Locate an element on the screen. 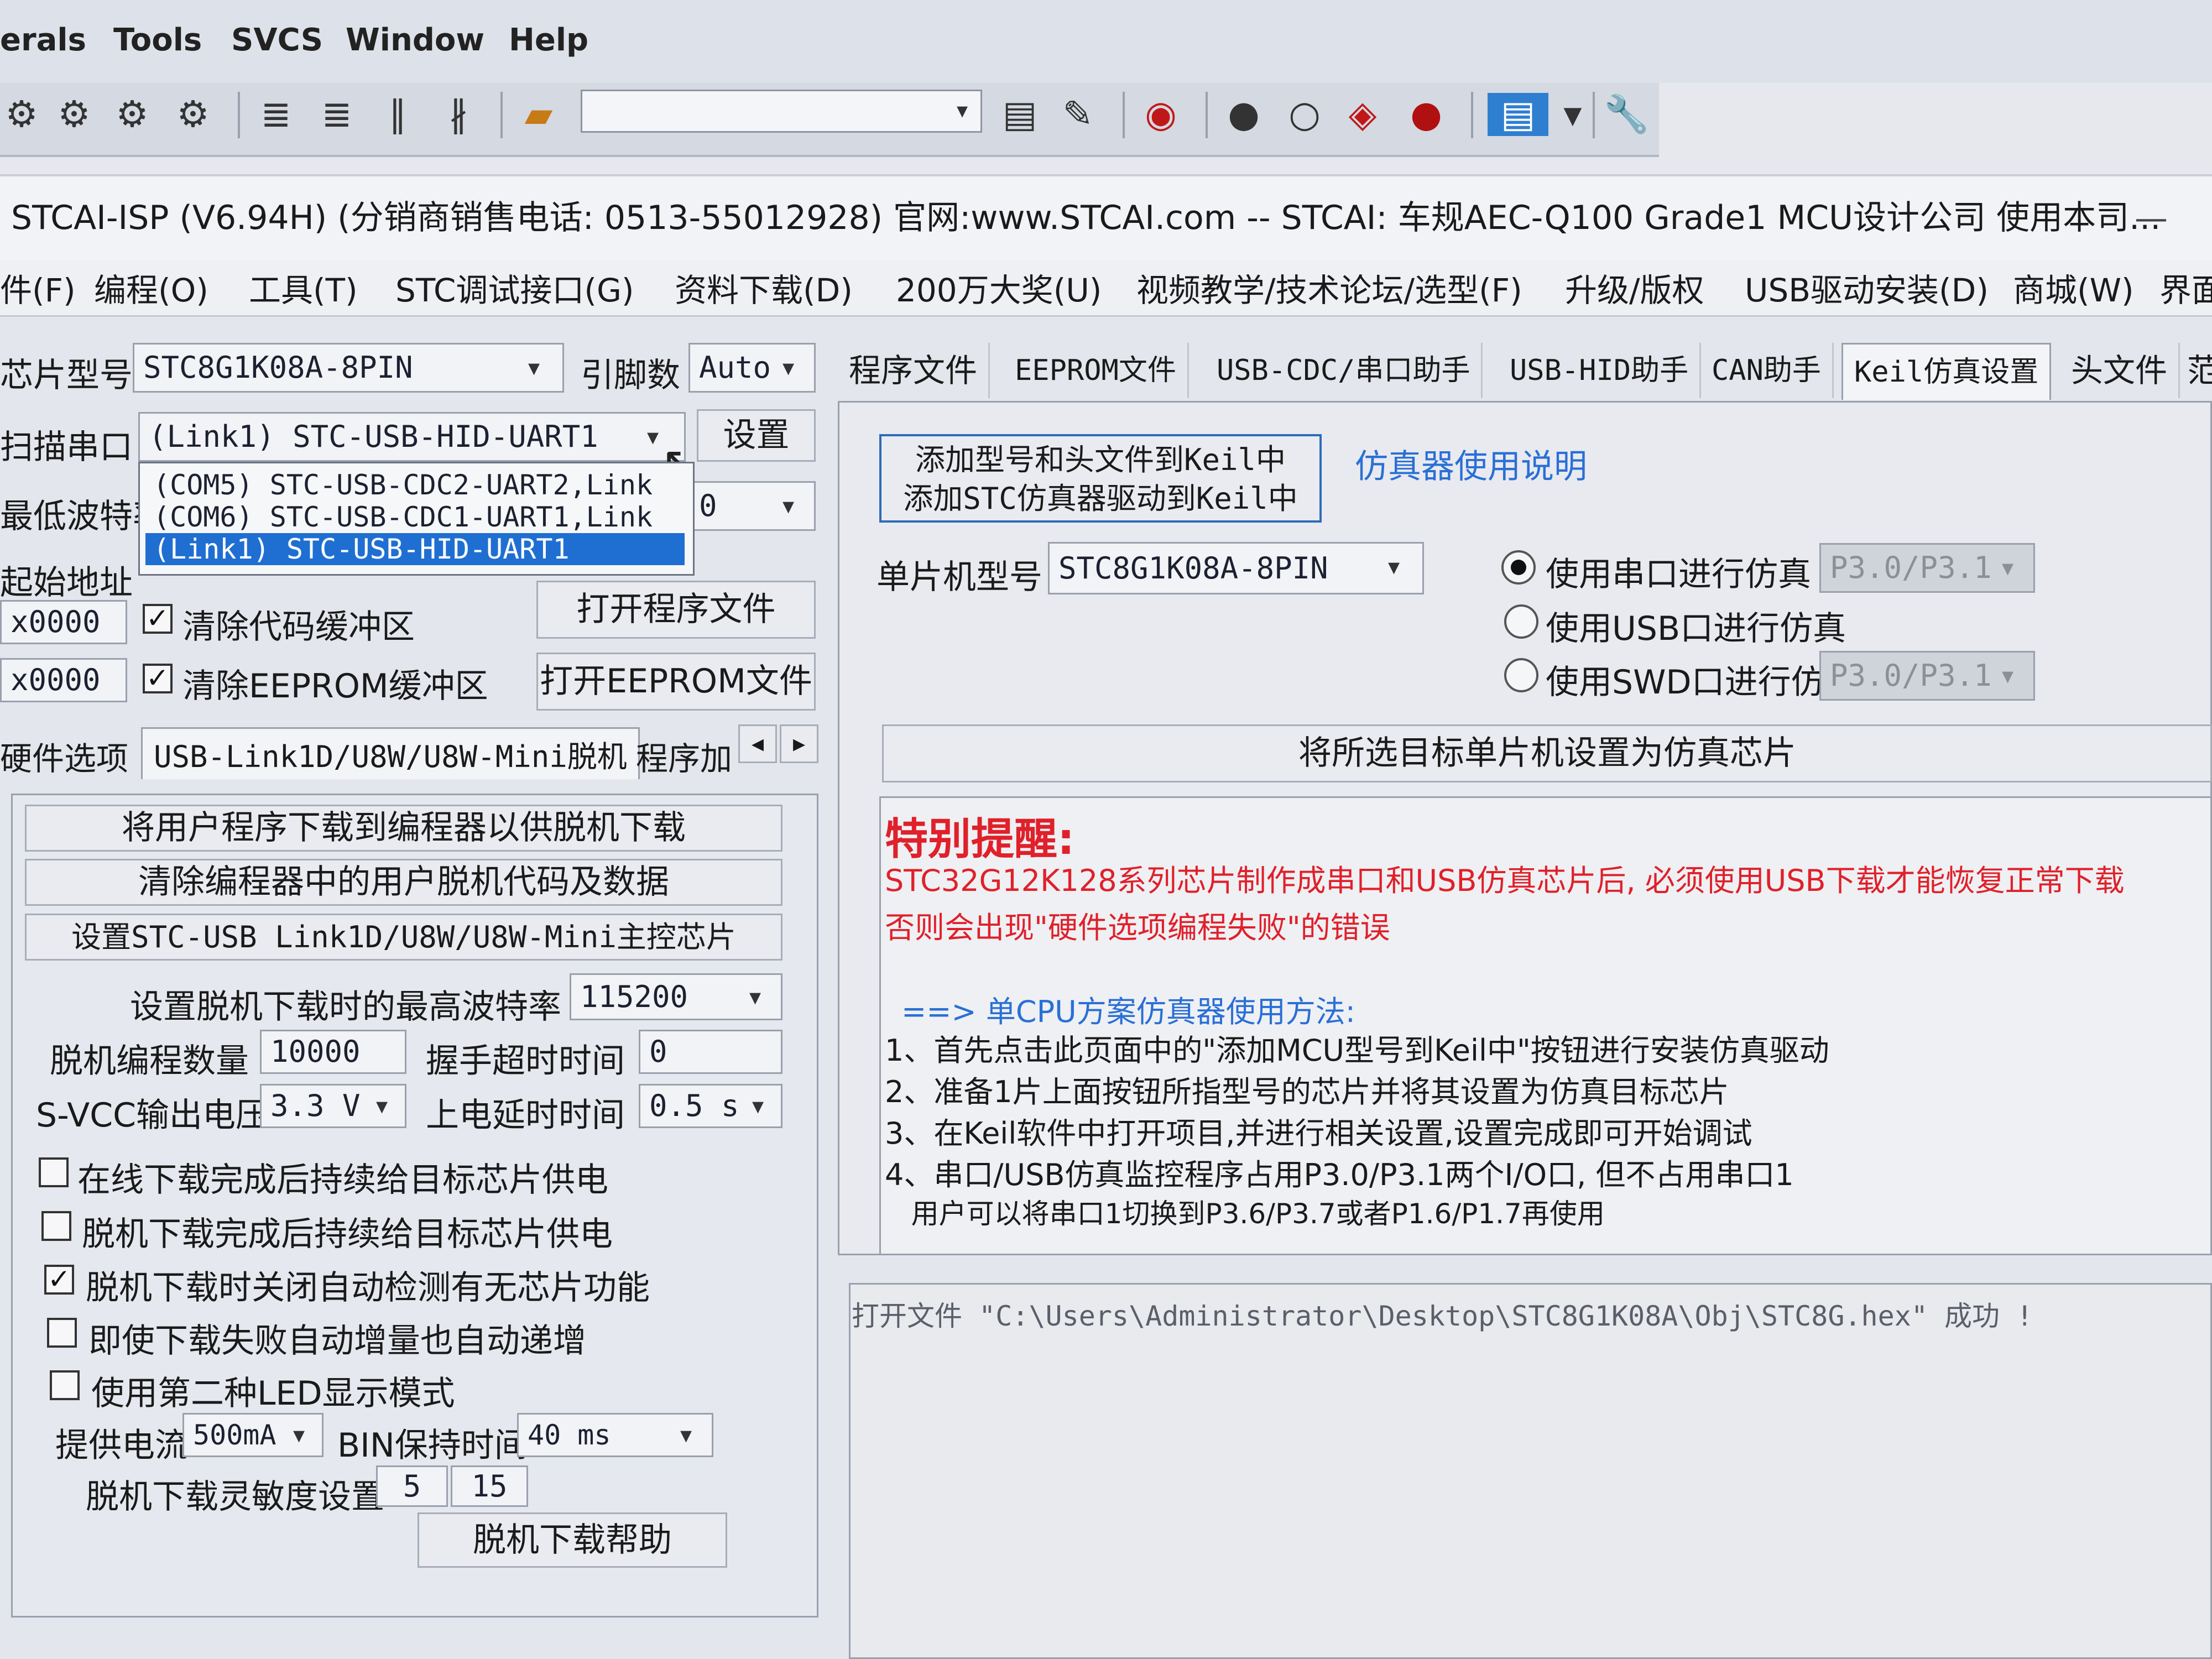  sensitivity-label: 脱机下载灵敏度设置 is located at coordinates (235, 1497).